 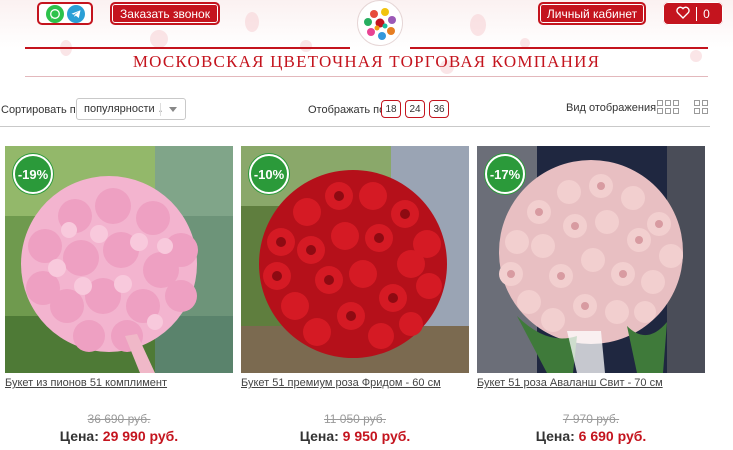 What do you see at coordinates (54, 13) in the screenshot?
I see `whatsapp-icon` at bounding box center [54, 13].